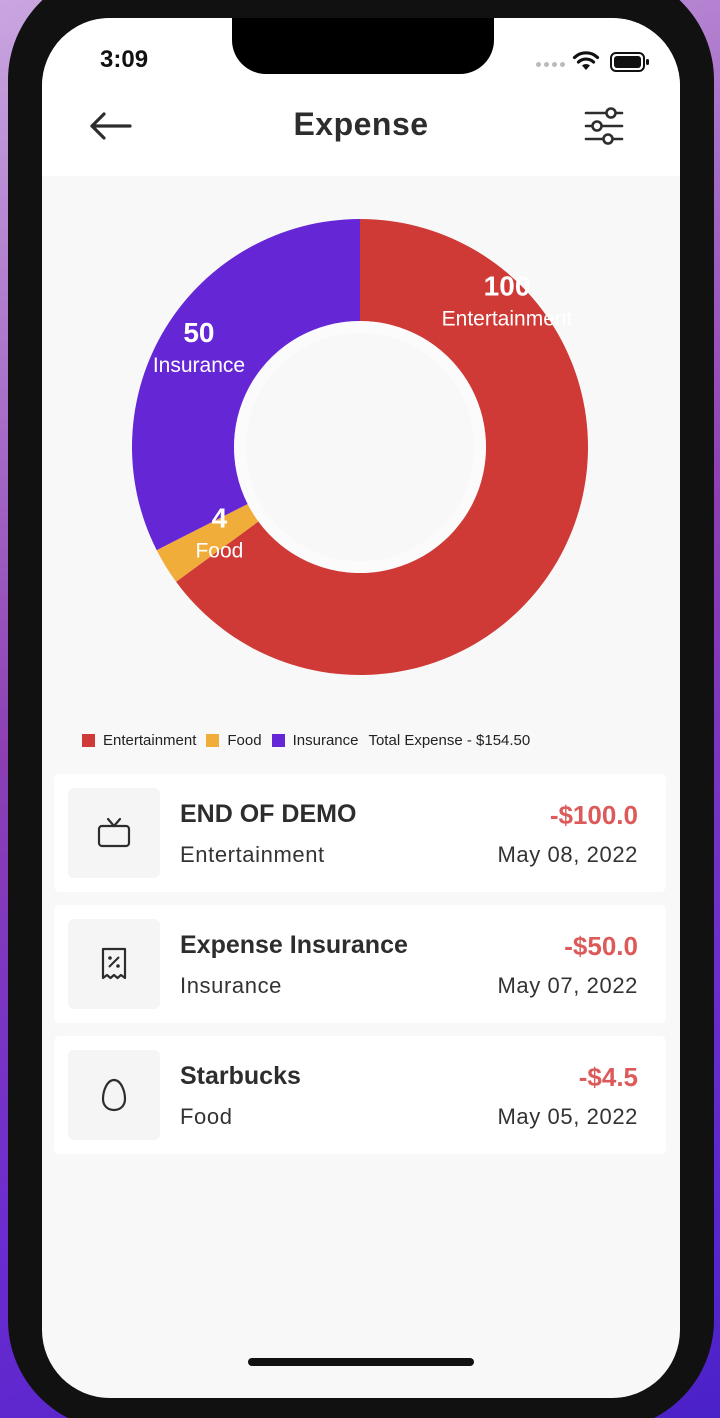 This screenshot has height=1418, width=720. I want to click on wifi-icon, so click(586, 60).